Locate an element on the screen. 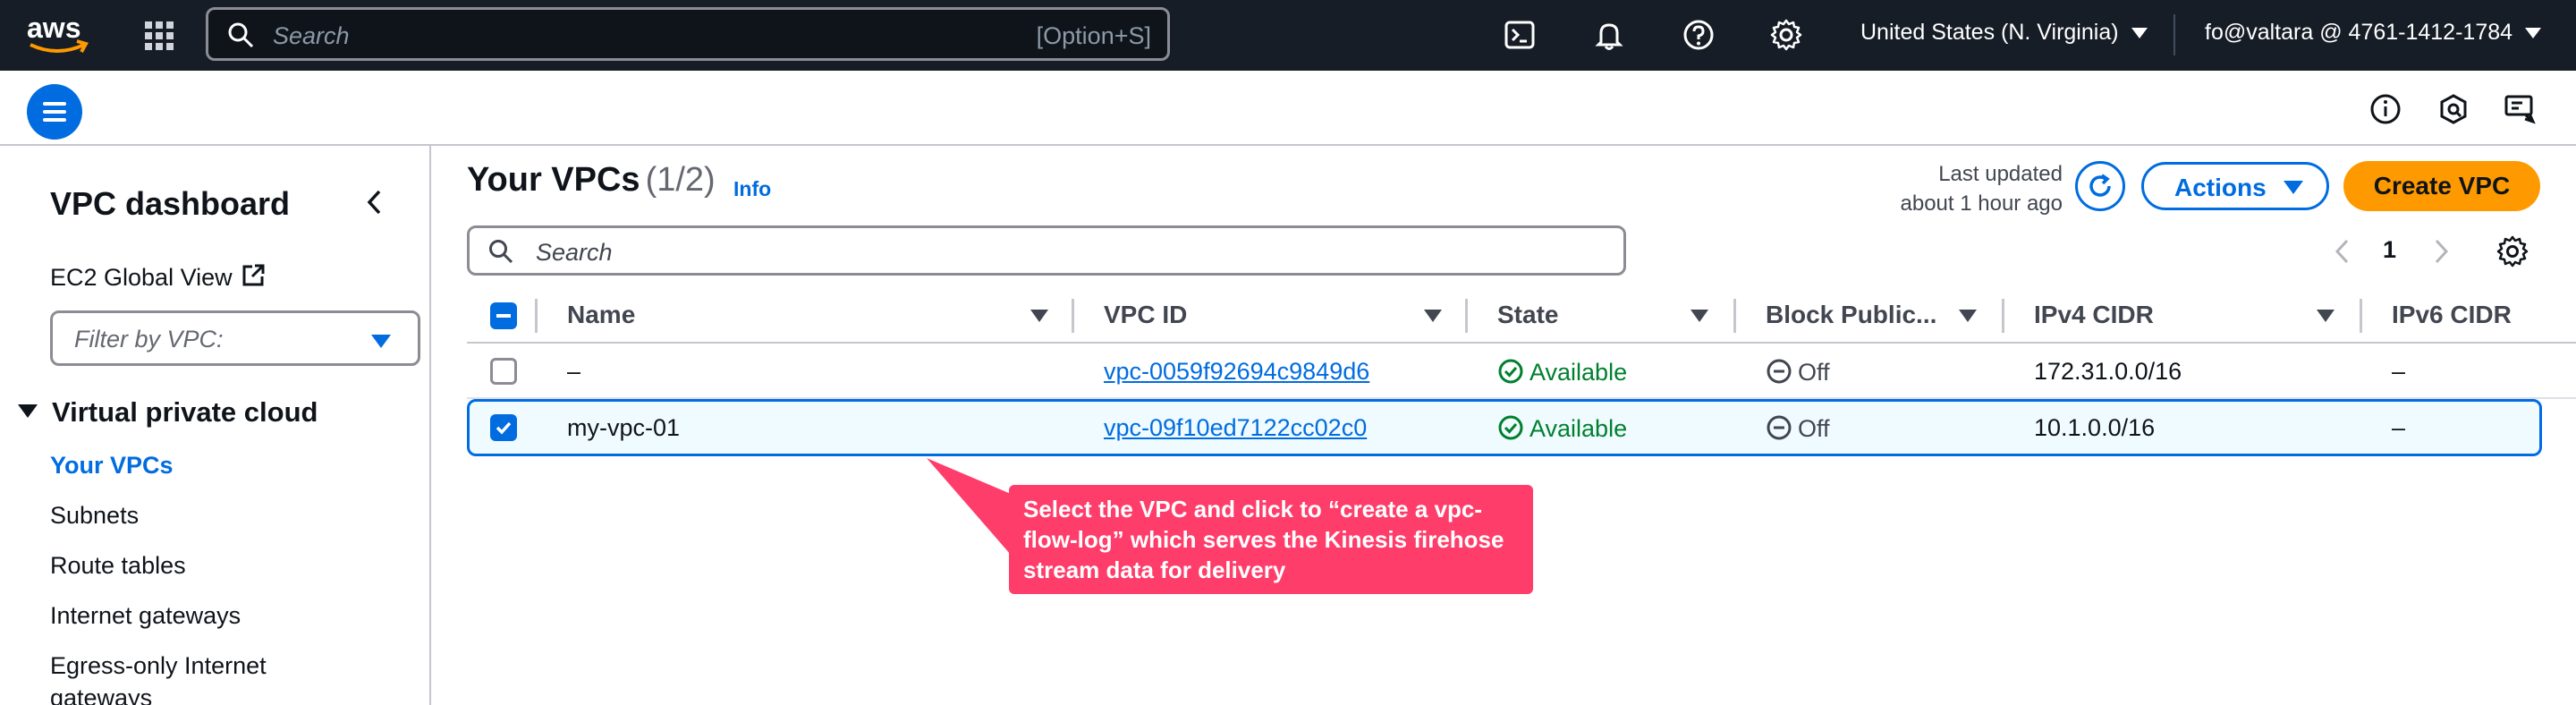 This screenshot has width=2576, height=705. callout-pointer is located at coordinates (969, 507).